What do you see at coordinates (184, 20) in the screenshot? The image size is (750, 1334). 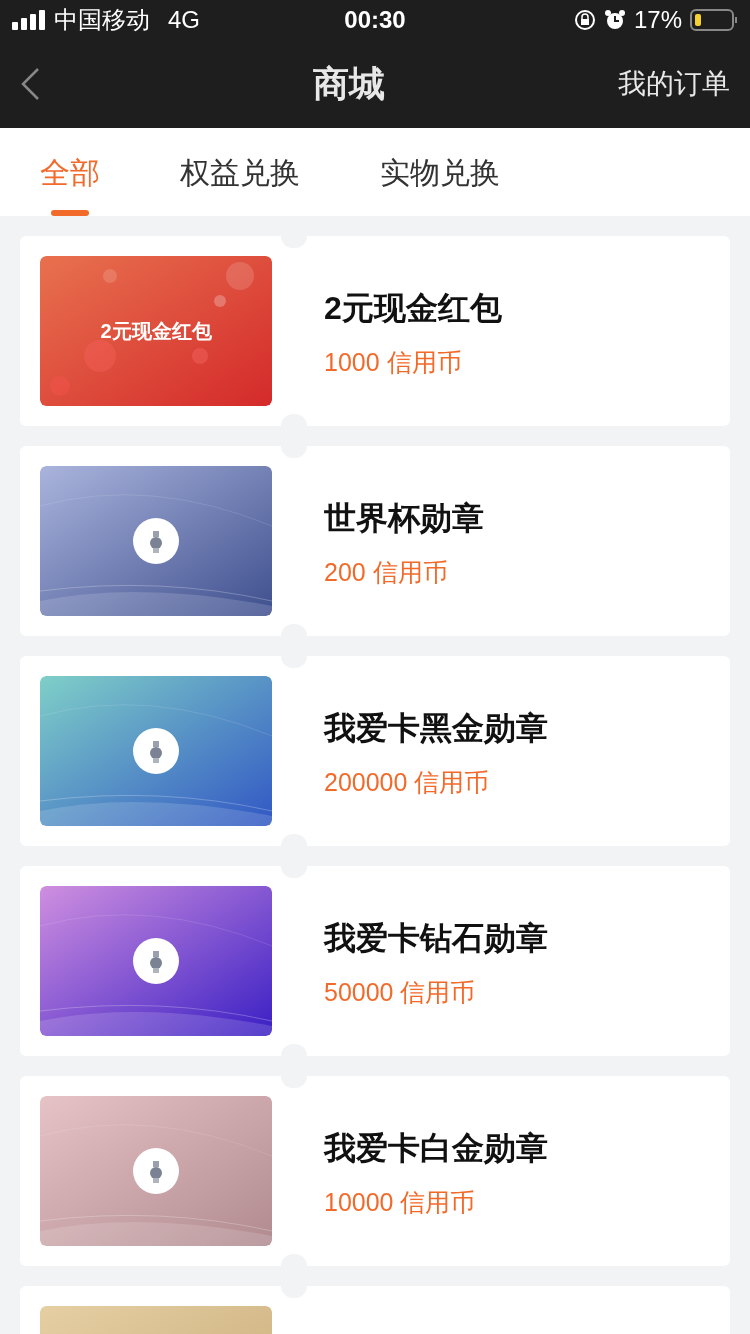 I see `network-type: 4G` at bounding box center [184, 20].